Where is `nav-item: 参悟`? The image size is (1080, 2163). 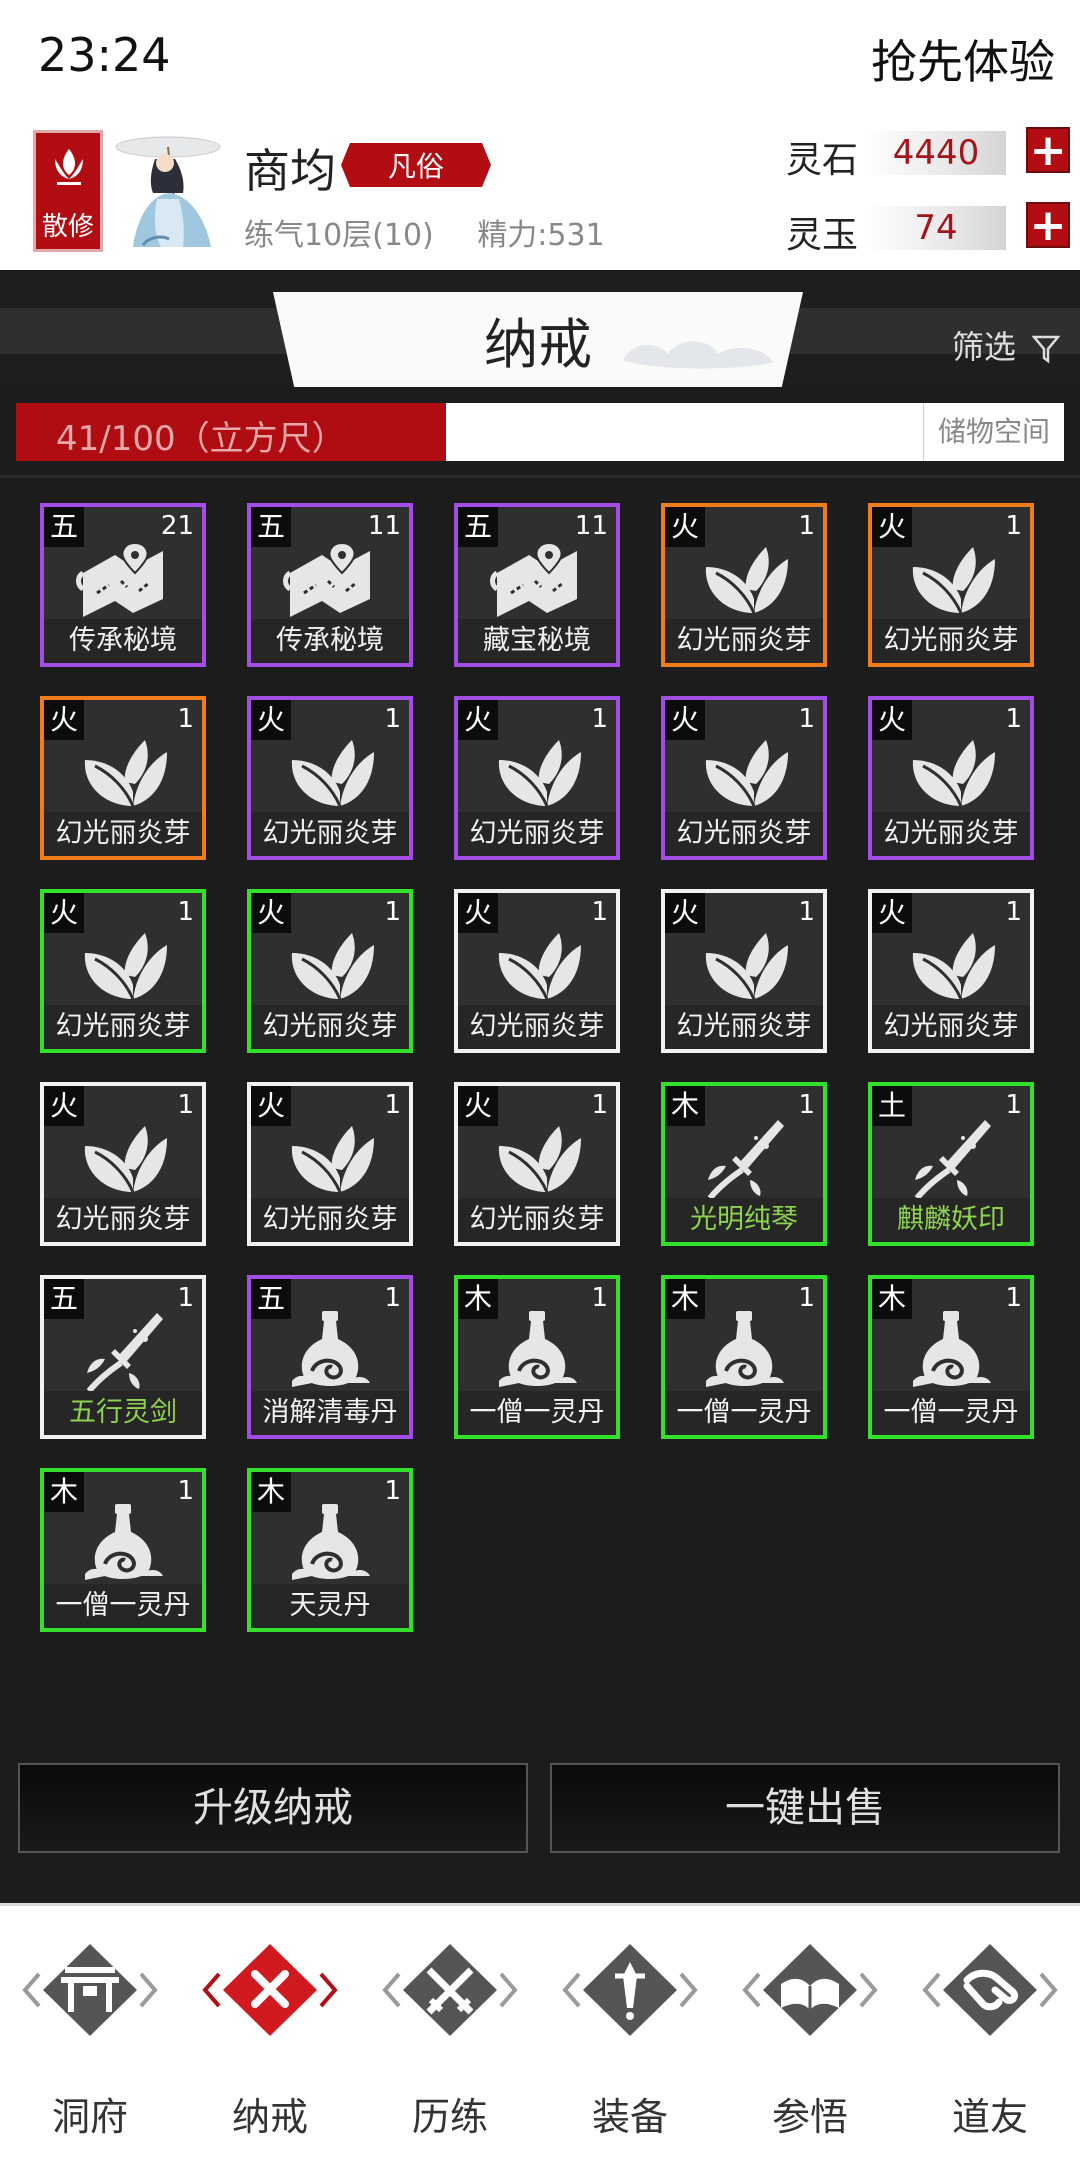 nav-item: 参悟 is located at coordinates (810, 2034).